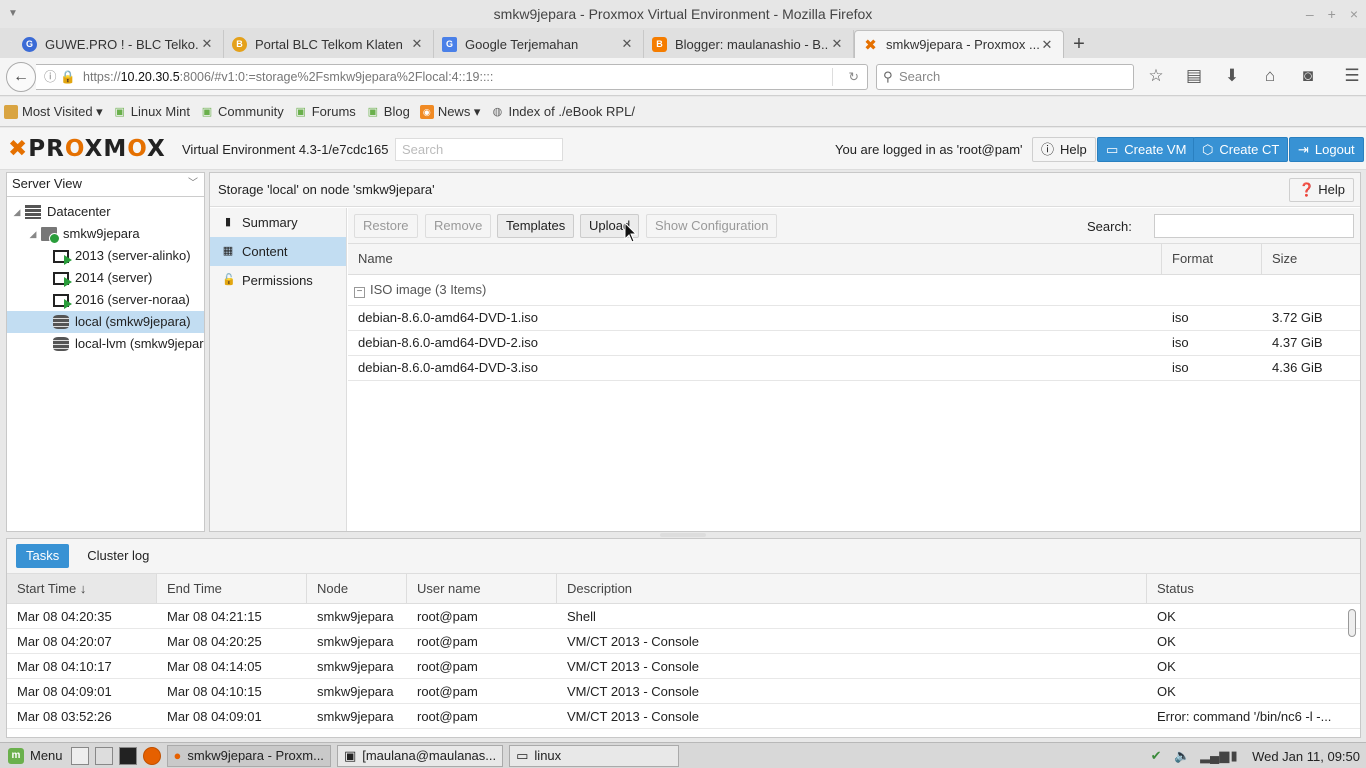 The width and height of the screenshot is (1366, 768). What do you see at coordinates (683, 535) in the screenshot?
I see `panel-splitter` at bounding box center [683, 535].